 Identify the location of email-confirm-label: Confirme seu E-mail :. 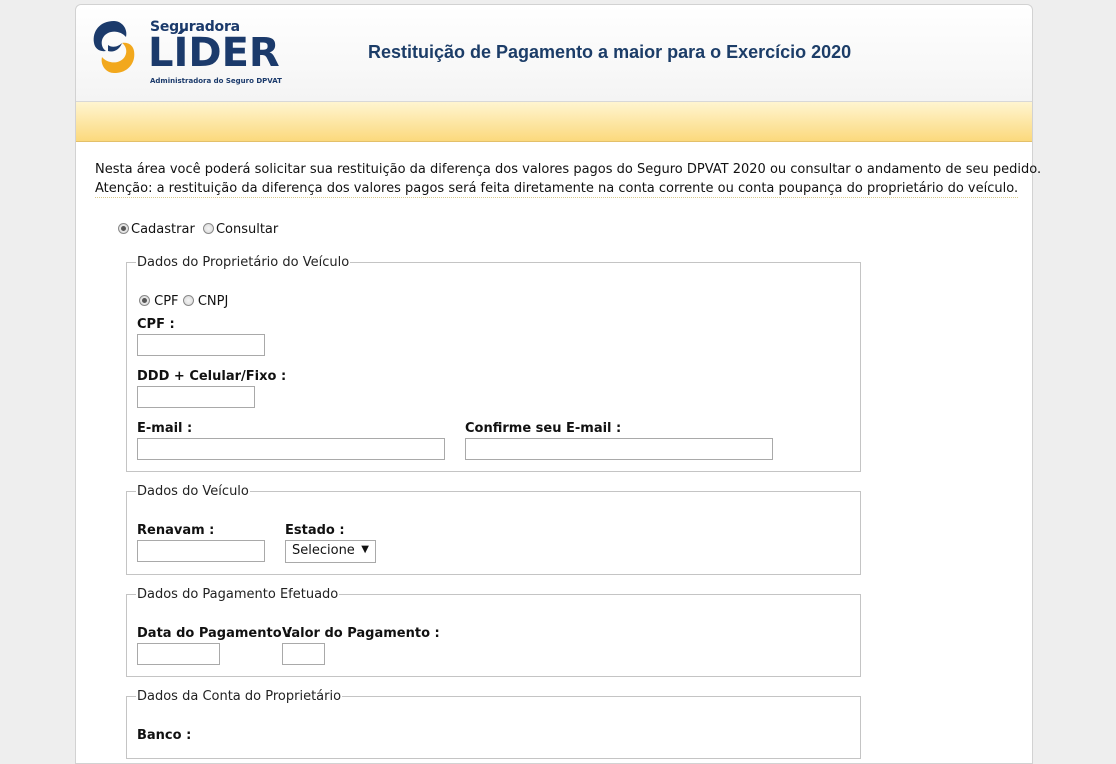
(543, 428).